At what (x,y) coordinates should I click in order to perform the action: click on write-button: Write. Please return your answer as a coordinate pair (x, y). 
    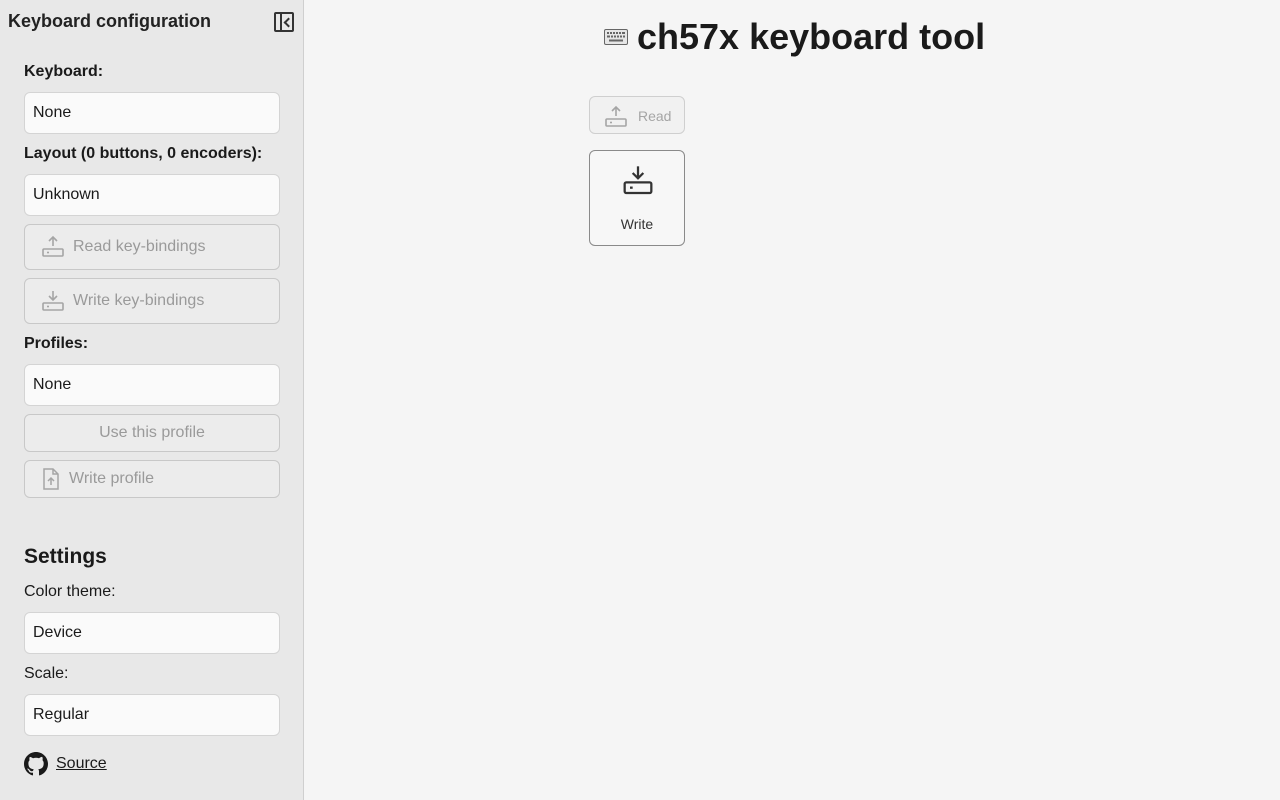
    Looking at the image, I should click on (637, 198).